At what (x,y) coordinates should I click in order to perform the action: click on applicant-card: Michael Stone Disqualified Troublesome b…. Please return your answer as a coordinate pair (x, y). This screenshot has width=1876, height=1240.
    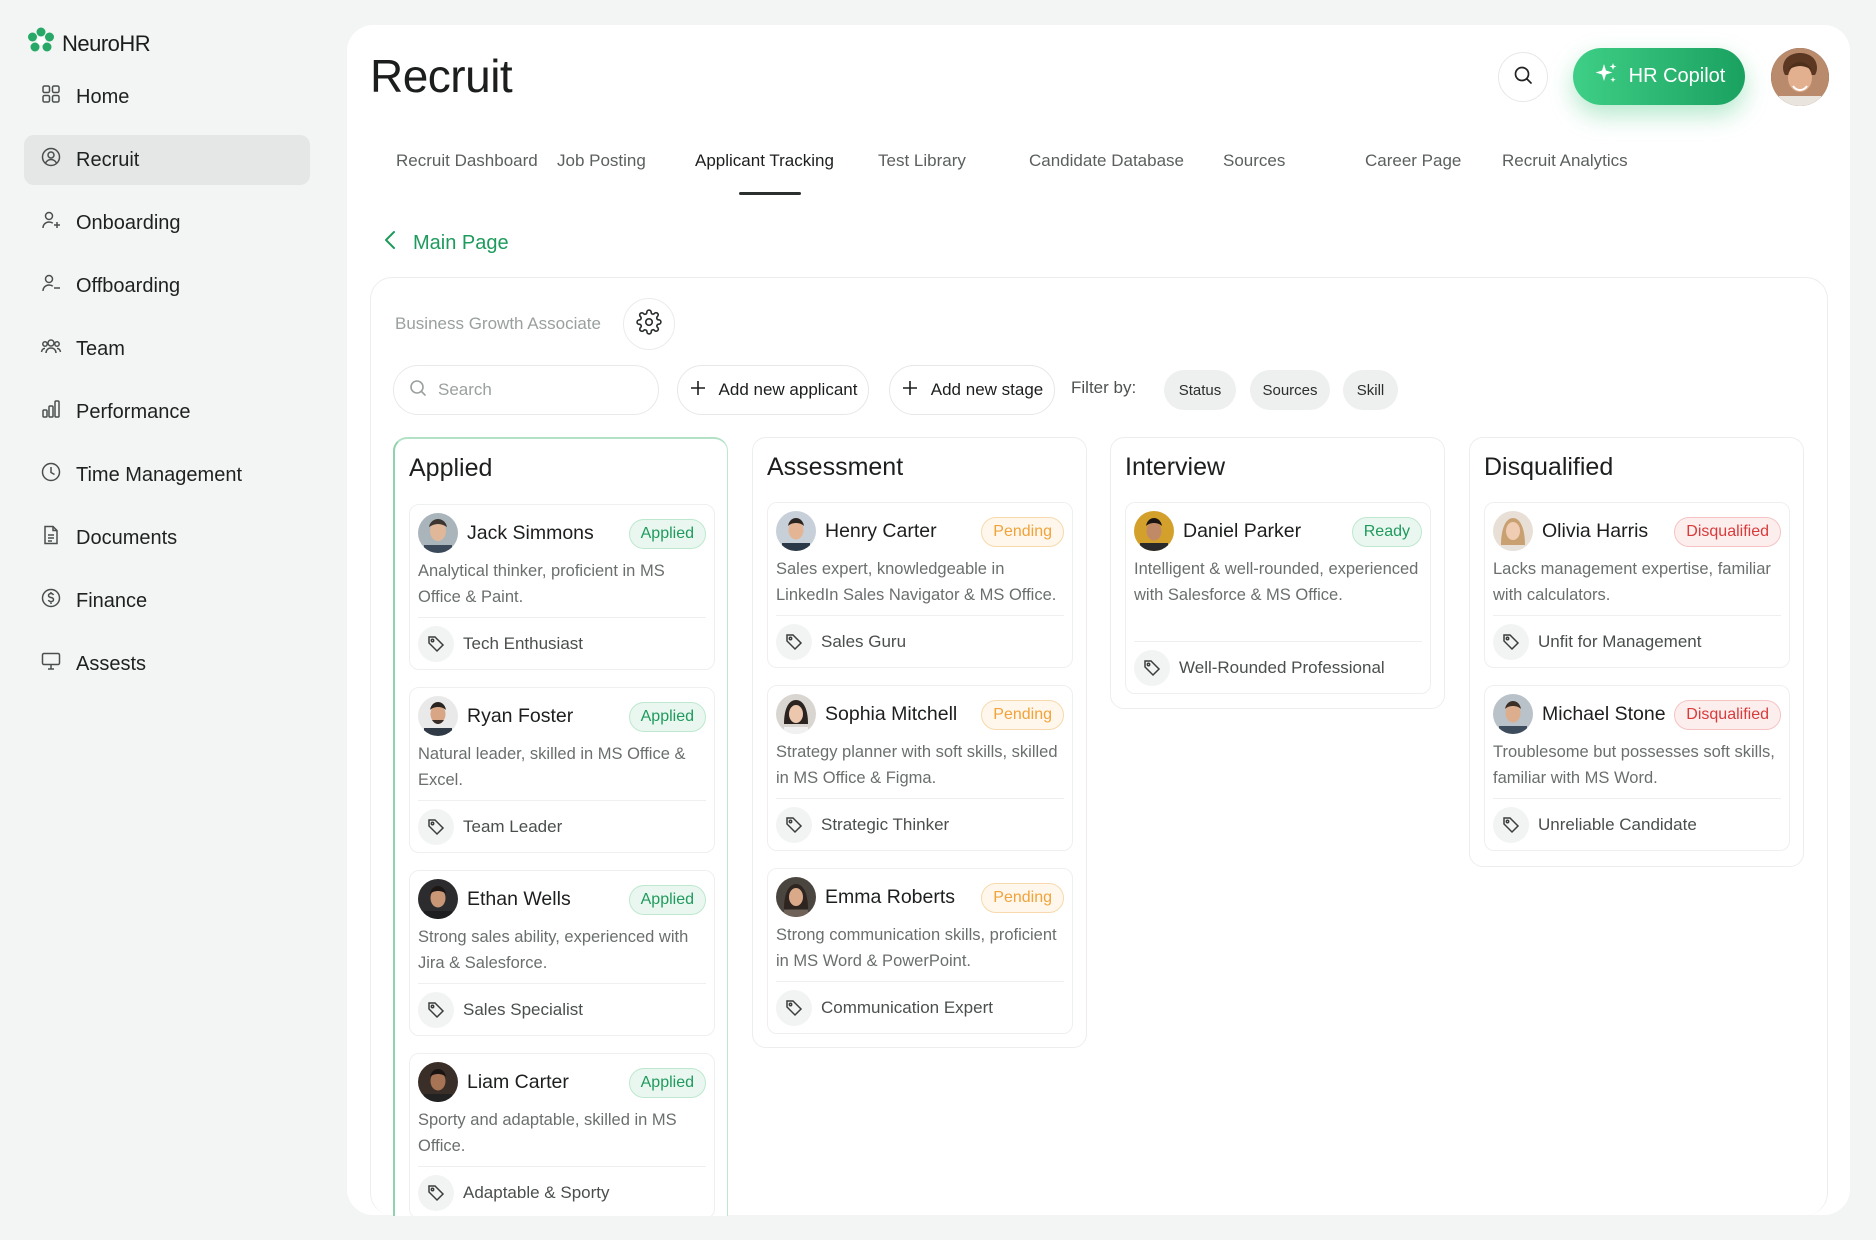
    Looking at the image, I should click on (1637, 768).